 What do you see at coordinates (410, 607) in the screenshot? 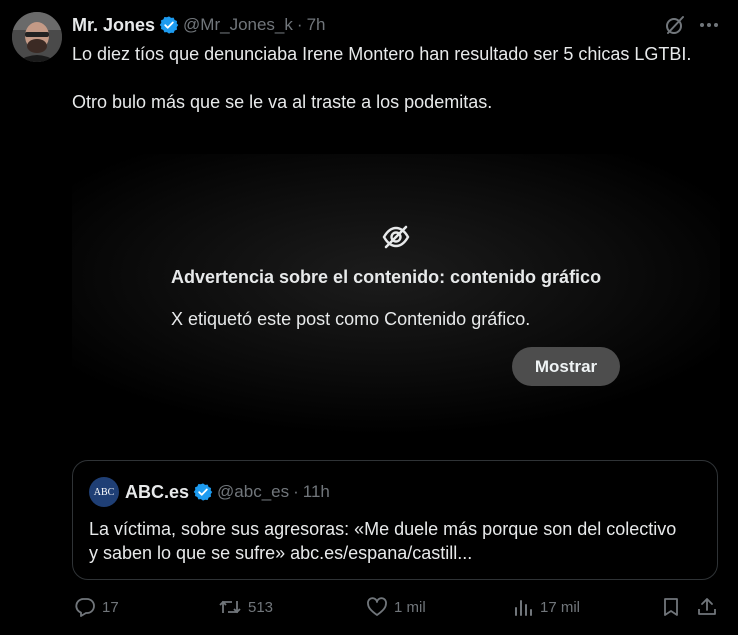
I see `like-count: 1 mil` at bounding box center [410, 607].